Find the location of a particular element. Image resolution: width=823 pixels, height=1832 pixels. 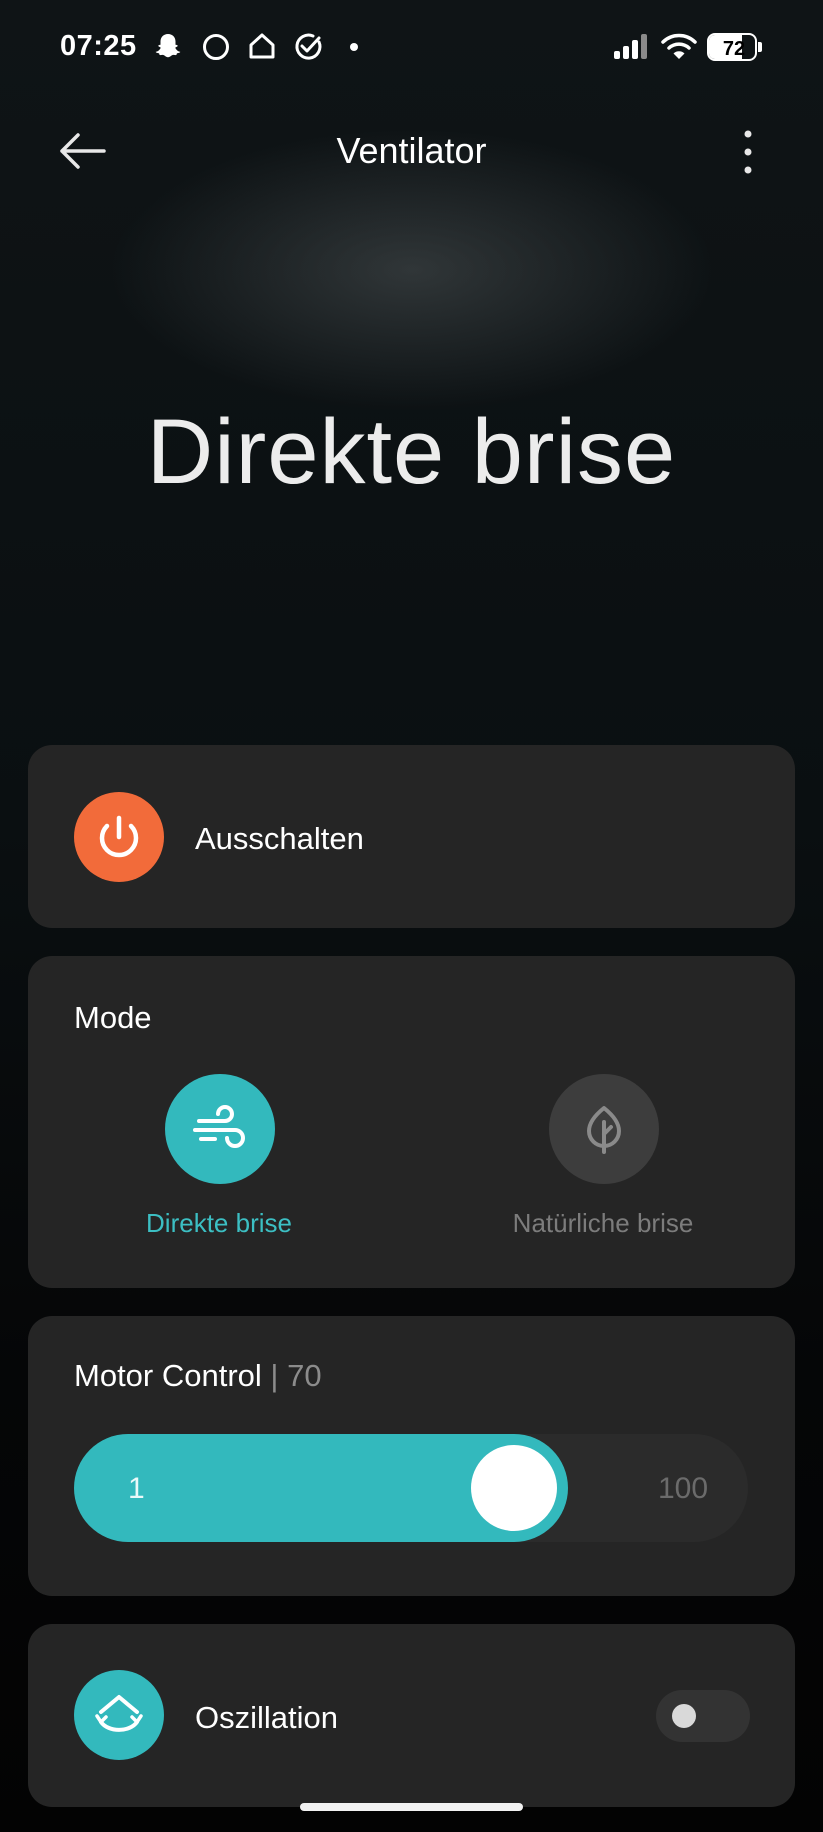

oscillation-button is located at coordinates (119, 1715).